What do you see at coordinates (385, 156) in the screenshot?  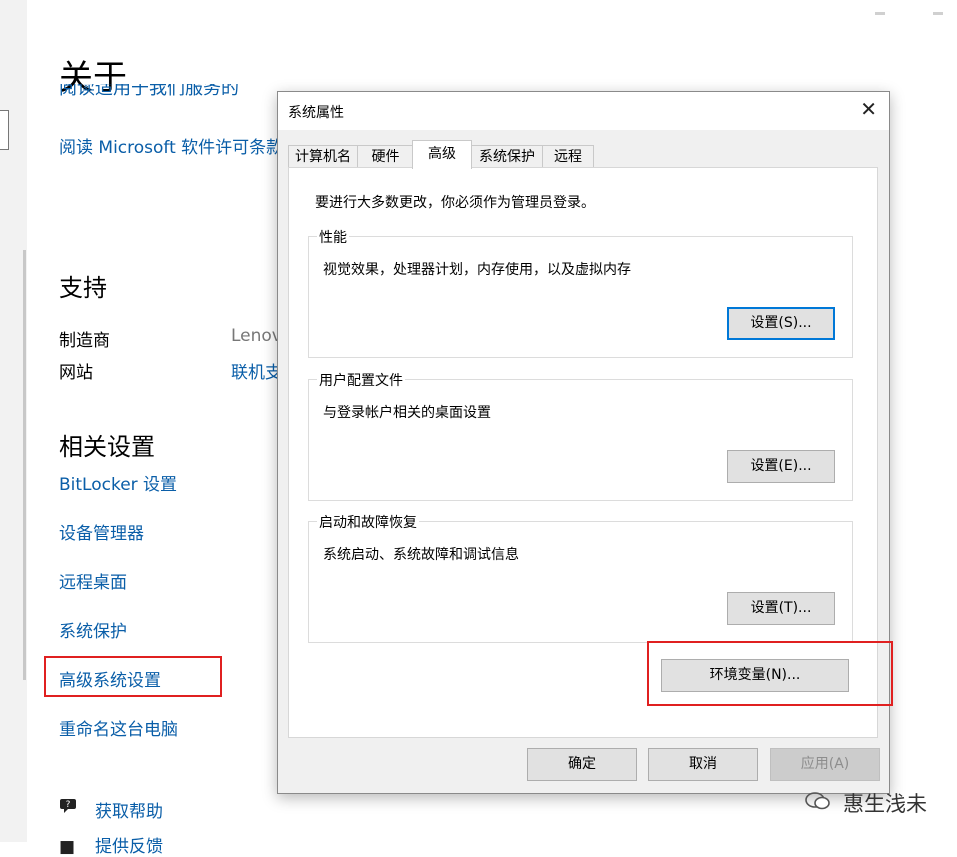 I see `tab-hardware: 硬件` at bounding box center [385, 156].